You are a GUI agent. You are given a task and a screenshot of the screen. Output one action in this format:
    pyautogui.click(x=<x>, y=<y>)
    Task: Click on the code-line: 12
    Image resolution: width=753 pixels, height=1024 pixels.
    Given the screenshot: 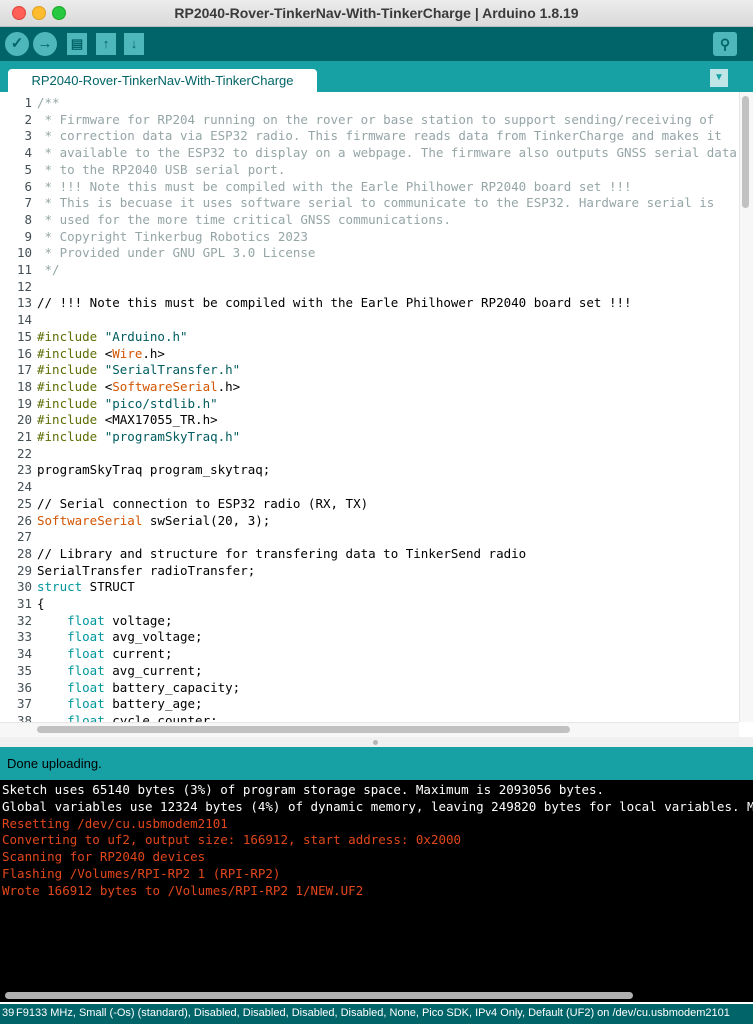 What is the action you would take?
    pyautogui.click(x=370, y=286)
    